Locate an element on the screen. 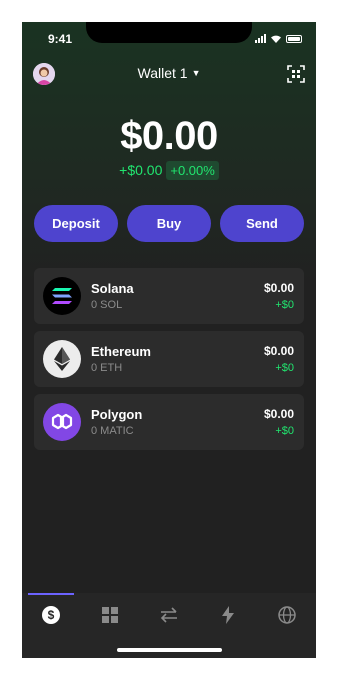 Image resolution: width=338 pixels, height=680 pixels. battery-icon is located at coordinates (294, 38).